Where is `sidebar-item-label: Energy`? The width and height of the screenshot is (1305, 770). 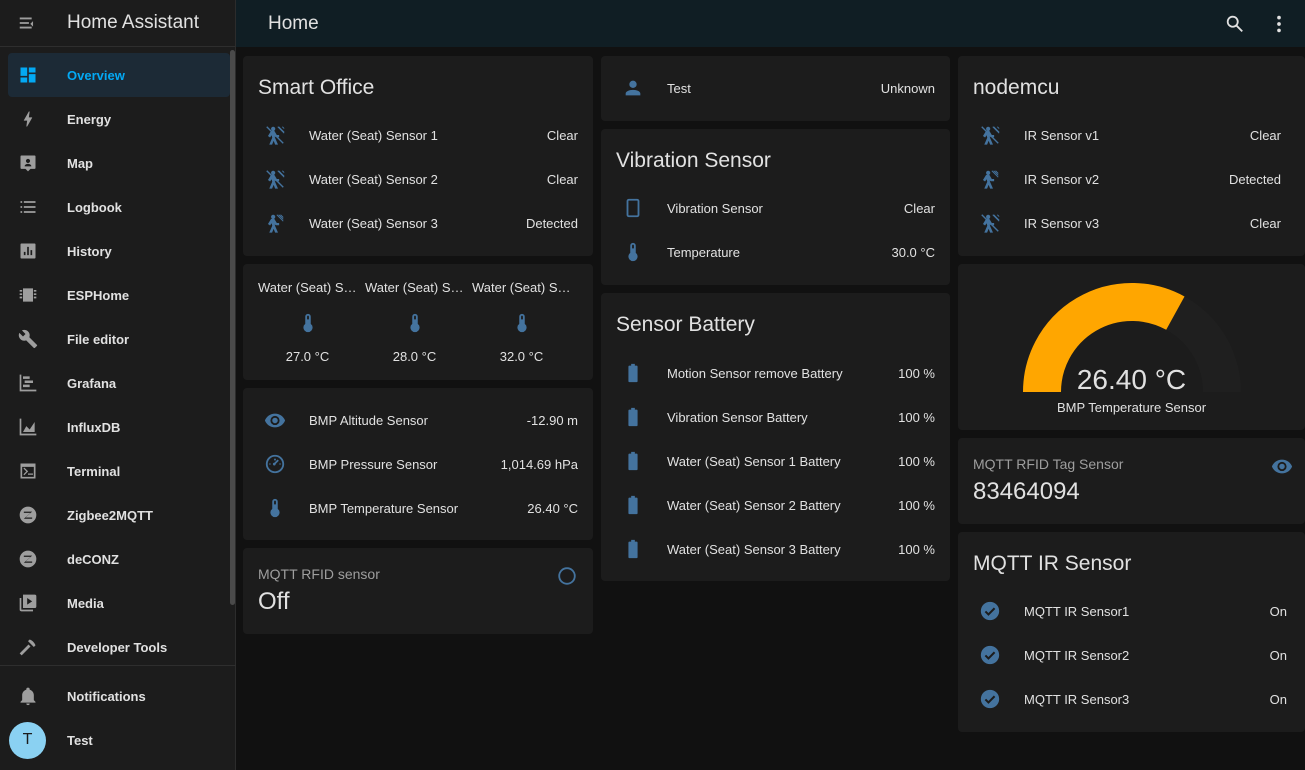
sidebar-item-label: Energy is located at coordinates (89, 119).